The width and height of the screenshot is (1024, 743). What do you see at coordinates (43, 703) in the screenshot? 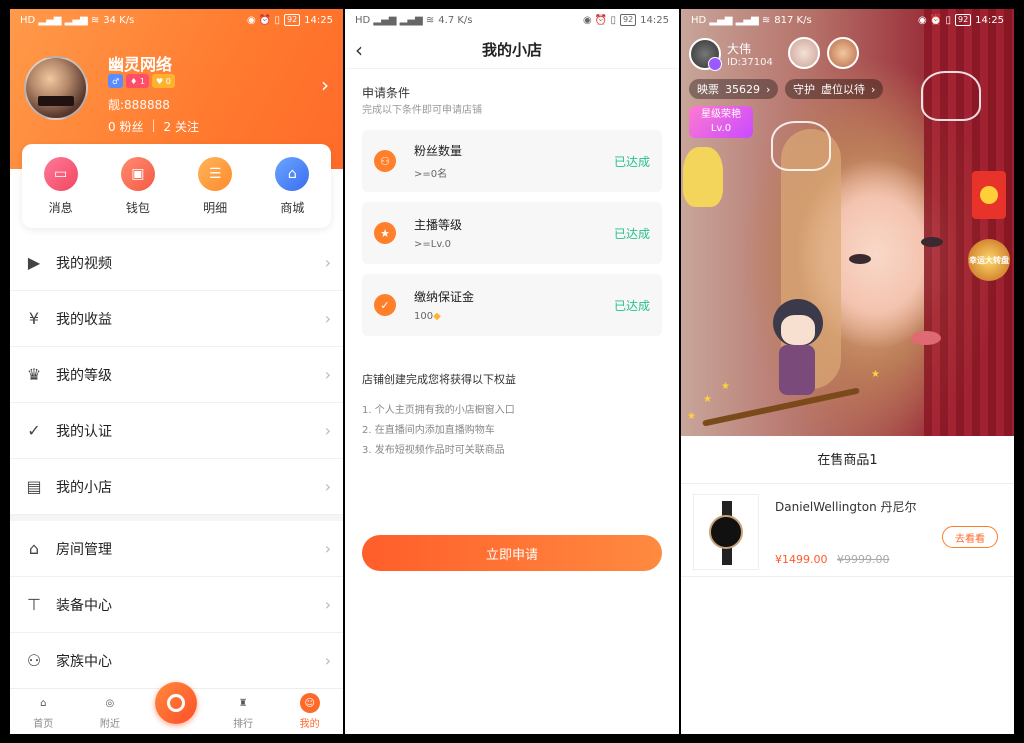
I see `home-icon: ⌂` at bounding box center [43, 703].